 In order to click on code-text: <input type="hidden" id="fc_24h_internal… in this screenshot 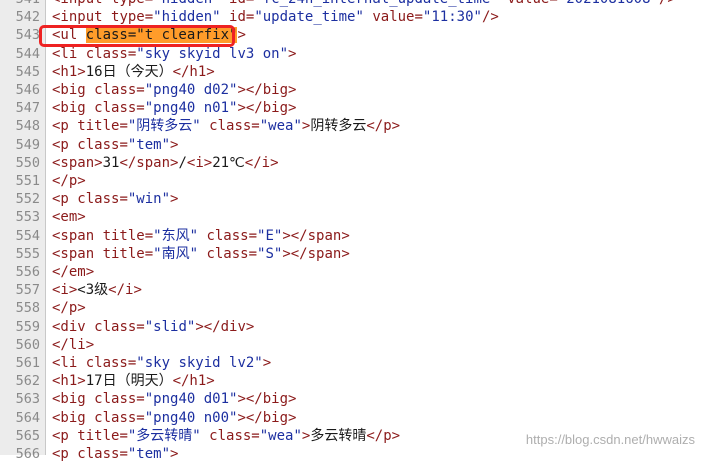, I will do `click(364, 4)`.